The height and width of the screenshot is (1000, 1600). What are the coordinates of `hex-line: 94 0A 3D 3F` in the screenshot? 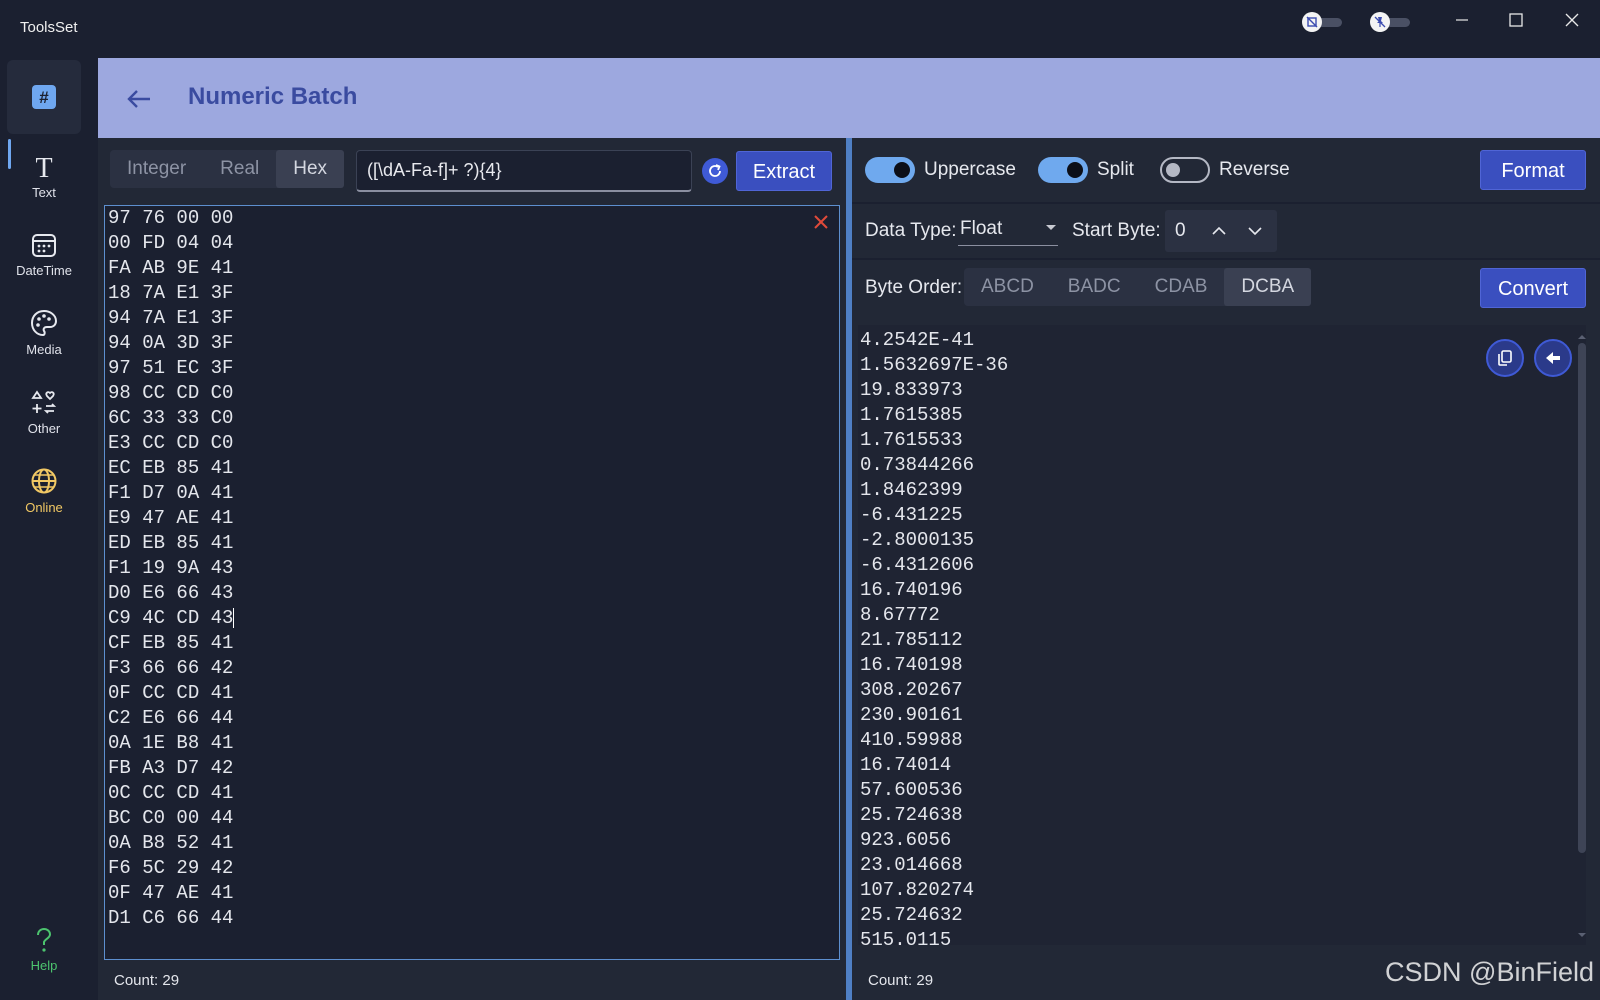 It's located at (472, 343).